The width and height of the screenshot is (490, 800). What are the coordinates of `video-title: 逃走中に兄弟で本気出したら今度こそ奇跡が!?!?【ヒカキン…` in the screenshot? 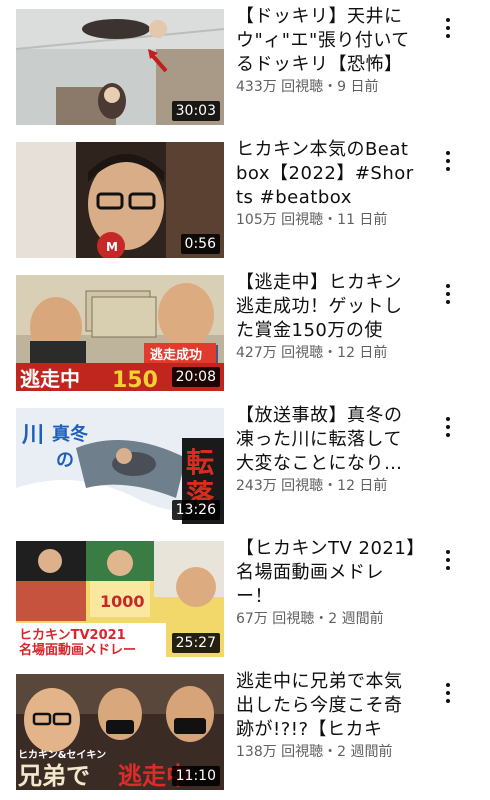 It's located at (326, 706).